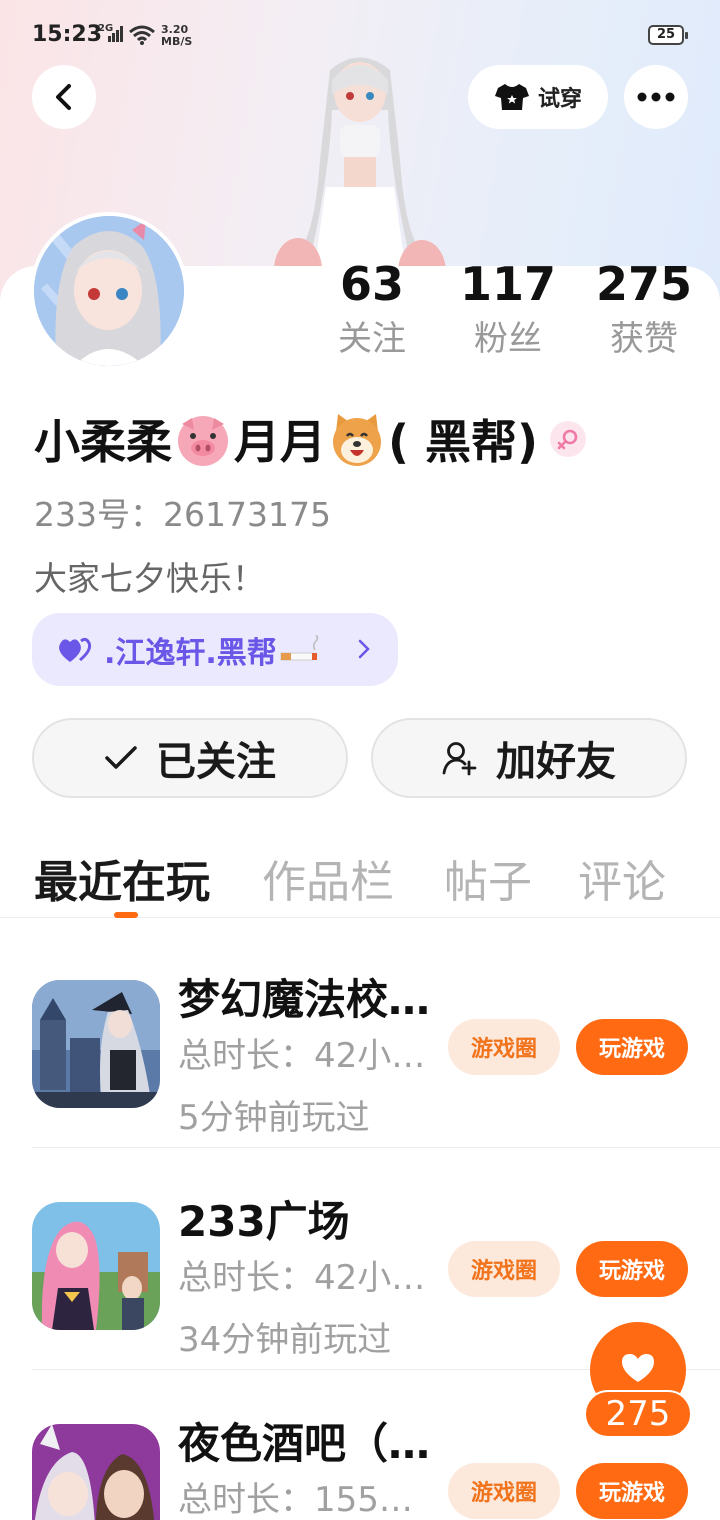 Image resolution: width=720 pixels, height=1520 pixels. Describe the element at coordinates (115, 34) in the screenshot. I see `signal-icon` at that location.